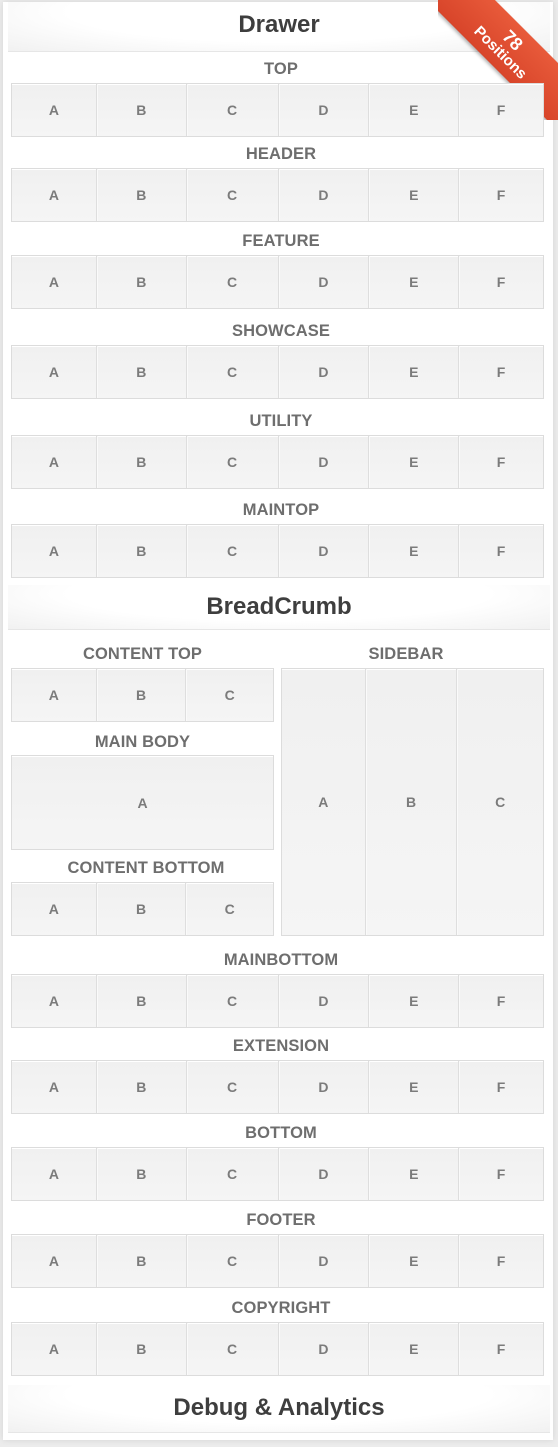 This screenshot has width=558, height=1447. What do you see at coordinates (324, 1174) in the screenshot?
I see `bottom-cell-d: D` at bounding box center [324, 1174].